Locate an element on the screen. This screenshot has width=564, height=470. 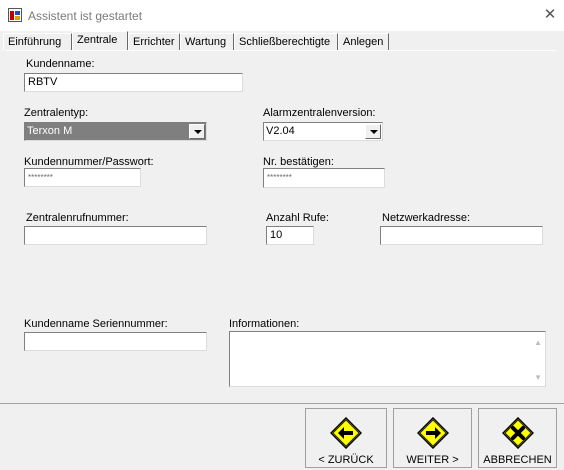
bestaetigen-label: Nr. bestätigen: is located at coordinates (298, 162).